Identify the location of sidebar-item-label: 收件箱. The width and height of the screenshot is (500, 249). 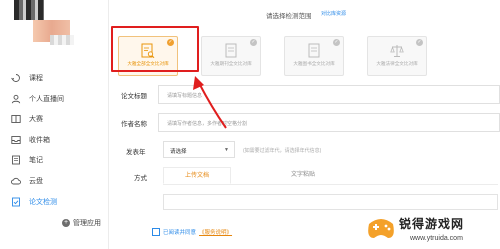
(39, 140).